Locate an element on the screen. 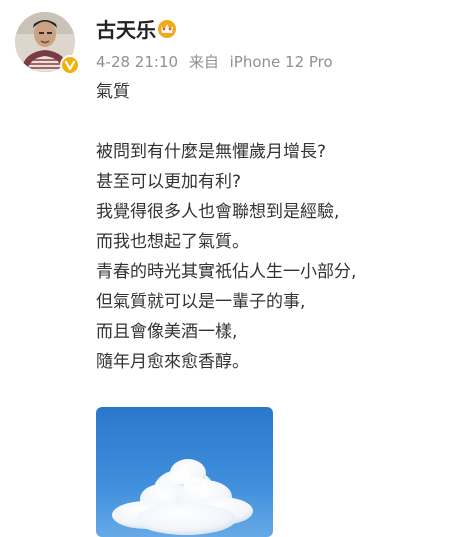  post-title: 氣質 is located at coordinates (113, 92).